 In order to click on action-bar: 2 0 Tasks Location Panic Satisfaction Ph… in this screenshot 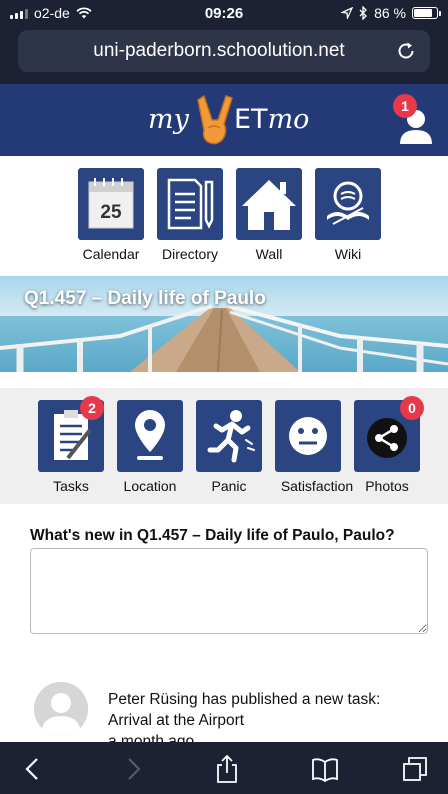, I will do `click(224, 446)`.